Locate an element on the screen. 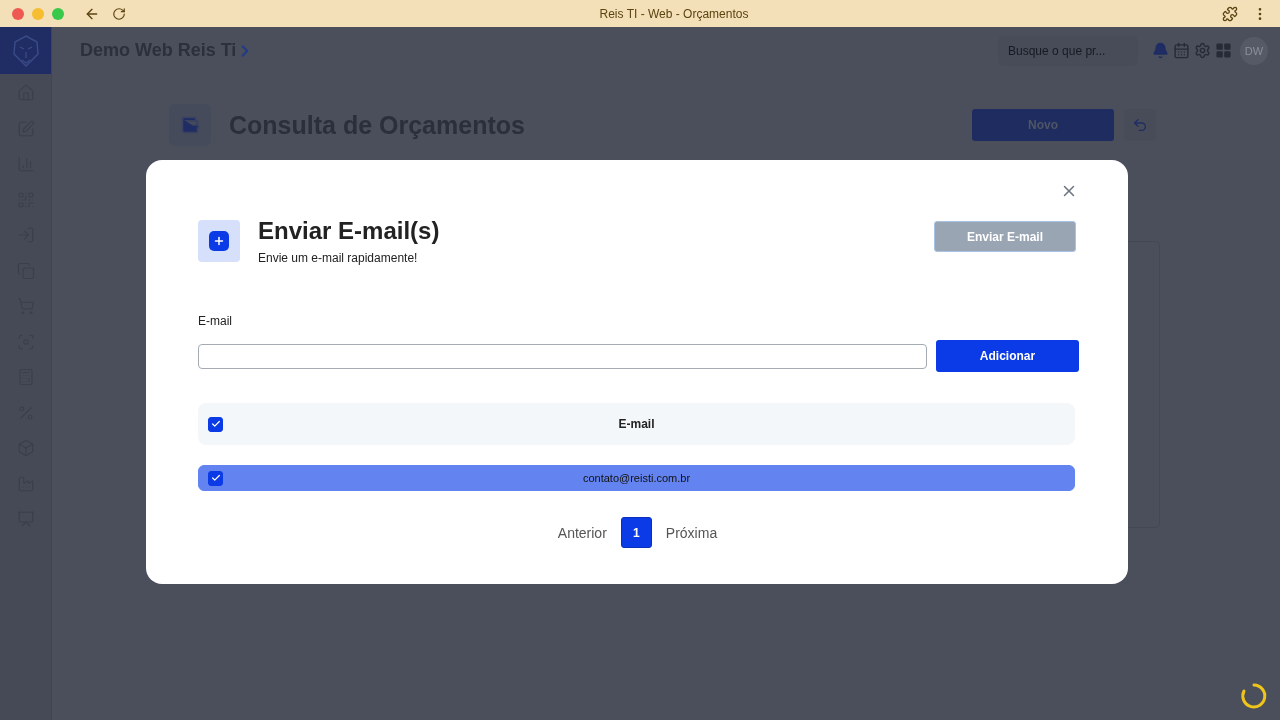 The width and height of the screenshot is (1280, 720). table-row: contato@reisti.com.br is located at coordinates (636, 478).